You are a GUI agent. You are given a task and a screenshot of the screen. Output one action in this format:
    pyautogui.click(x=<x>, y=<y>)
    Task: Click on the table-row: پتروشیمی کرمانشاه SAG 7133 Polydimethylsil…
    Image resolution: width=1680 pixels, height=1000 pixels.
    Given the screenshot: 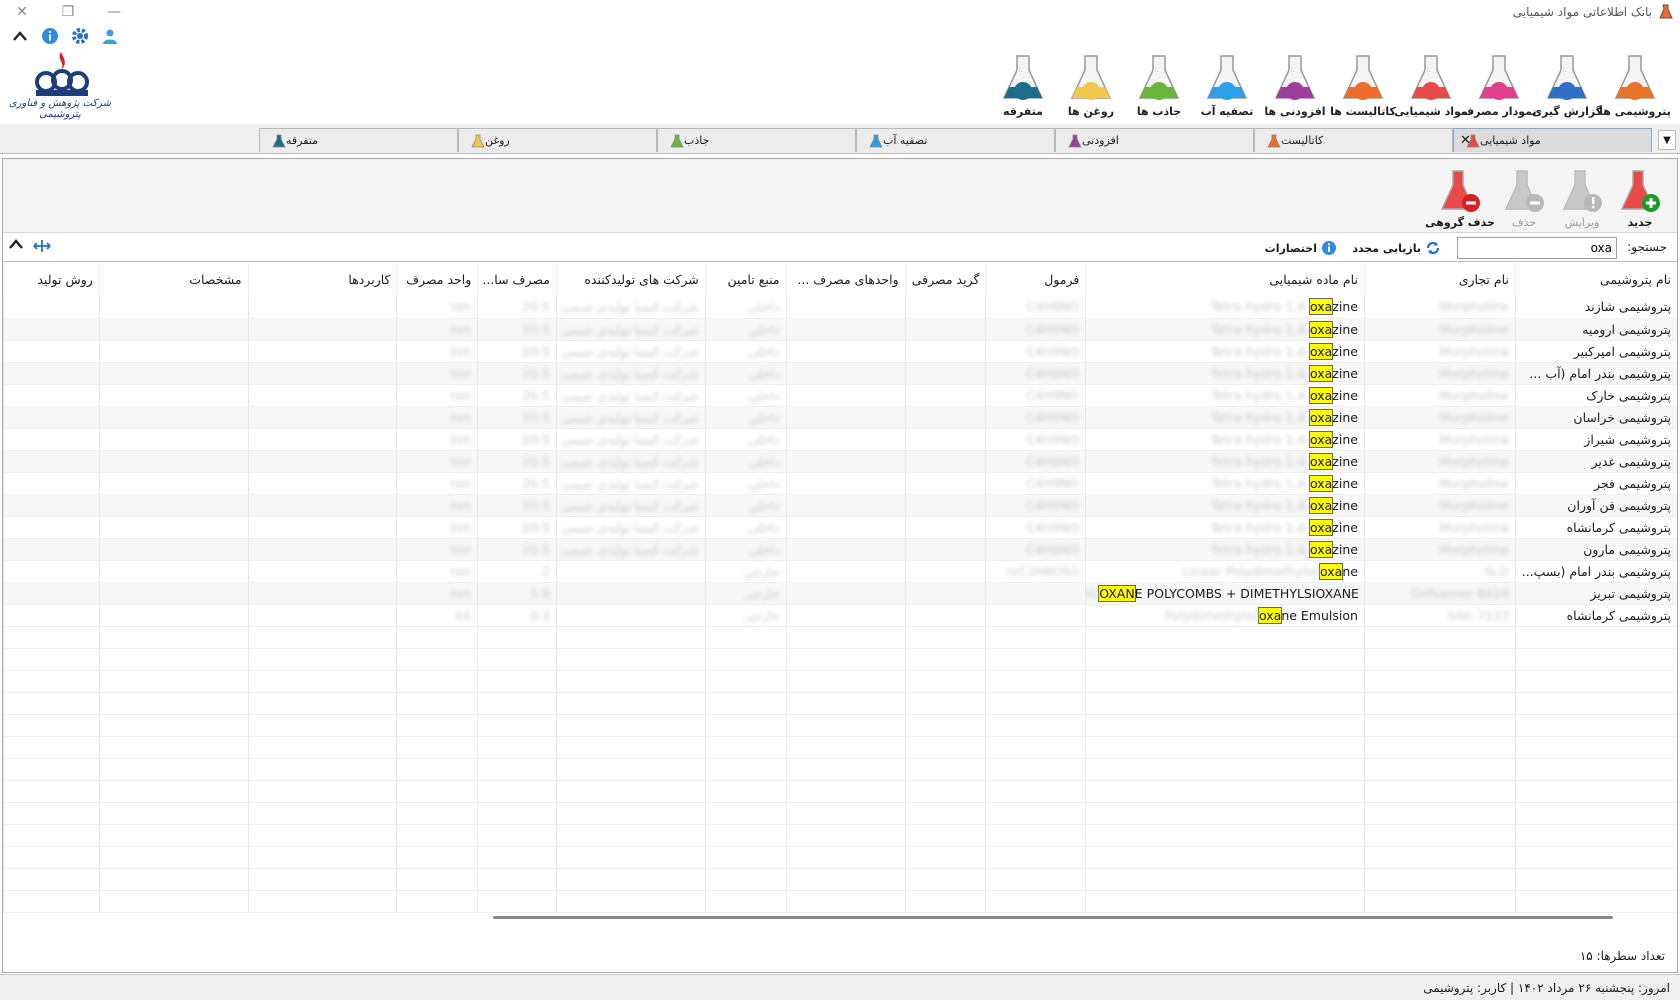 What is the action you would take?
    pyautogui.click(x=840, y=615)
    